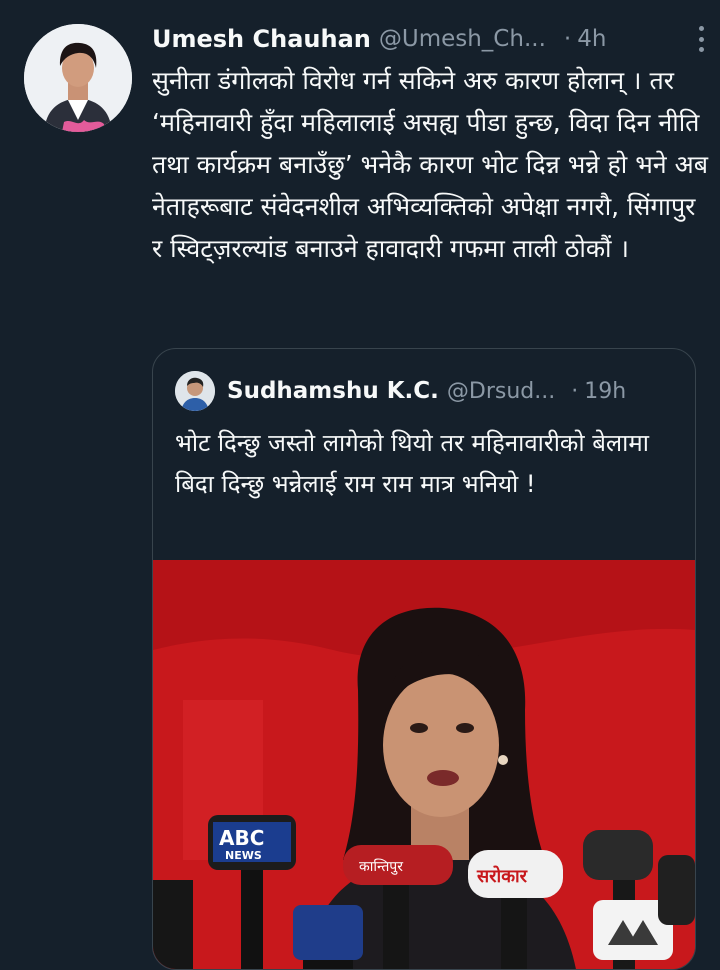 The image size is (720, 970). I want to click on tweet-header: Umesh Chauhan @Umesh_Ch... · 4h, so click(429, 39).